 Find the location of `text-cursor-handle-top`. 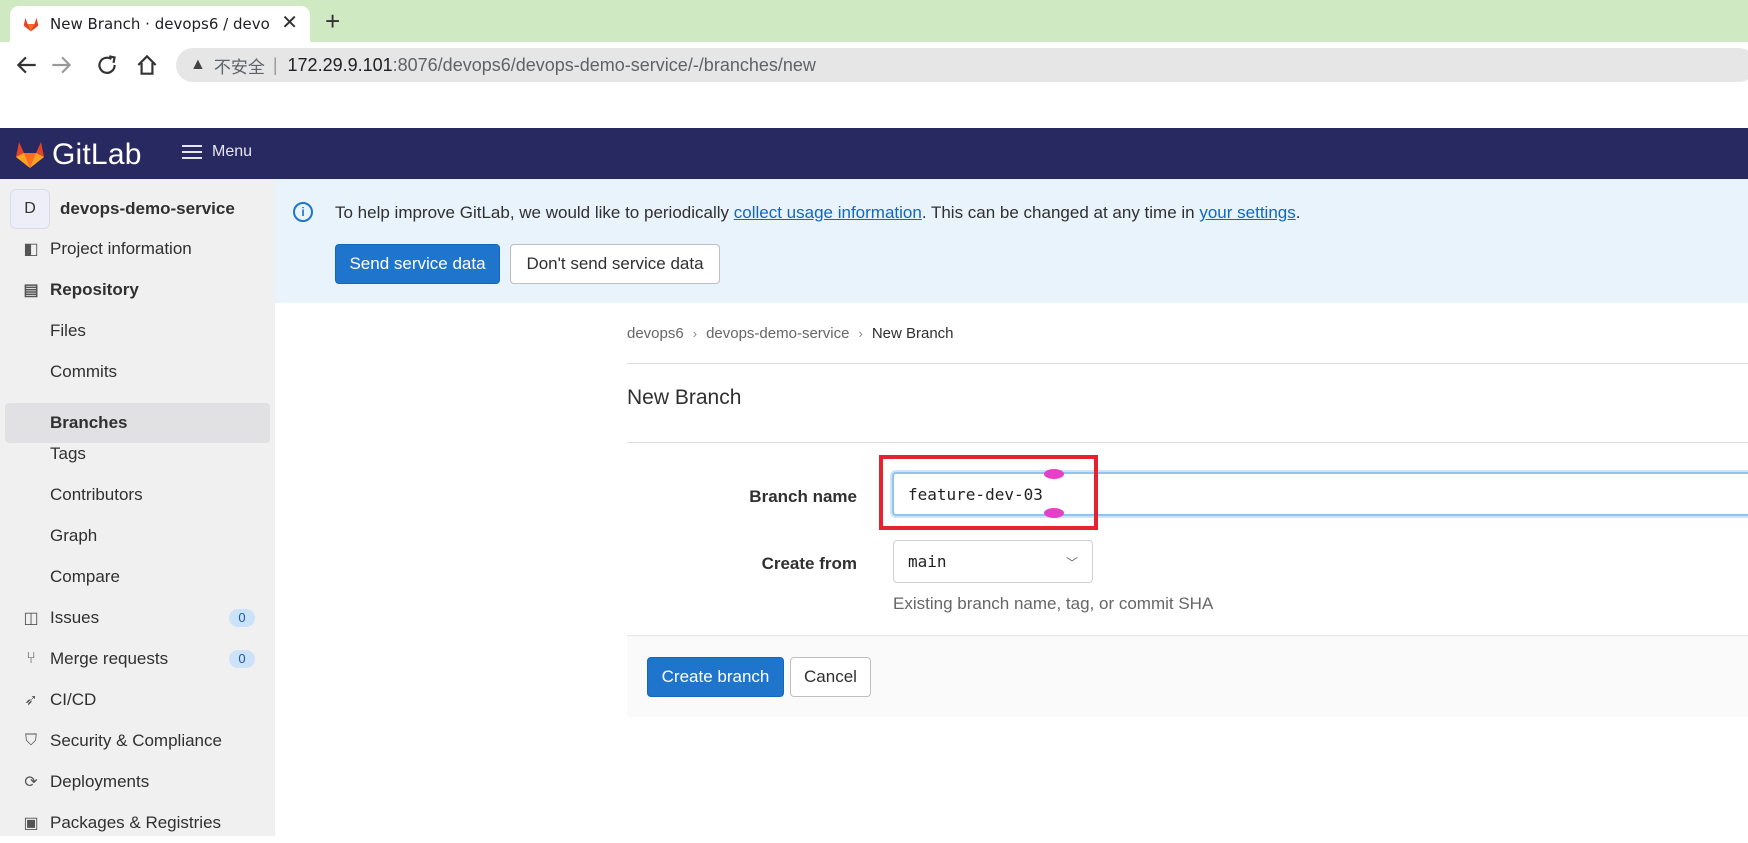

text-cursor-handle-top is located at coordinates (1054, 474).